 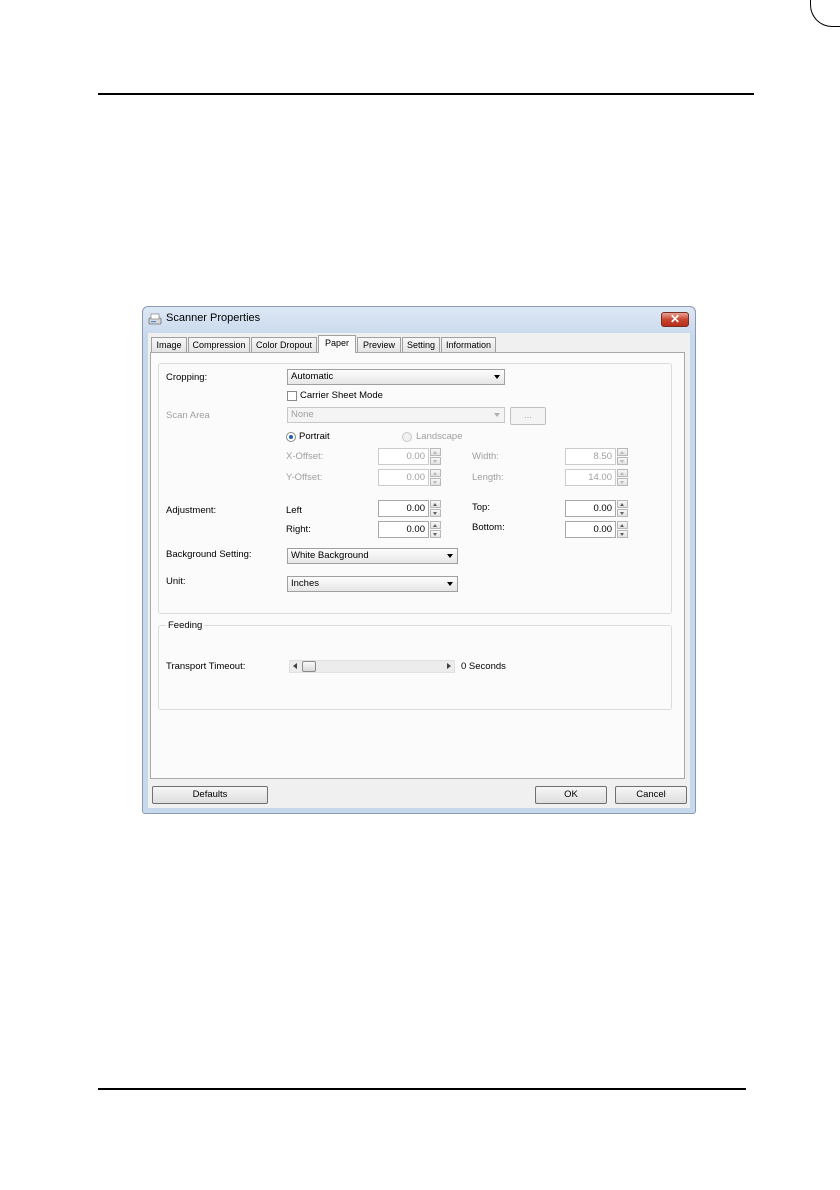 I want to click on cancel-button: Cancel, so click(x=651, y=795).